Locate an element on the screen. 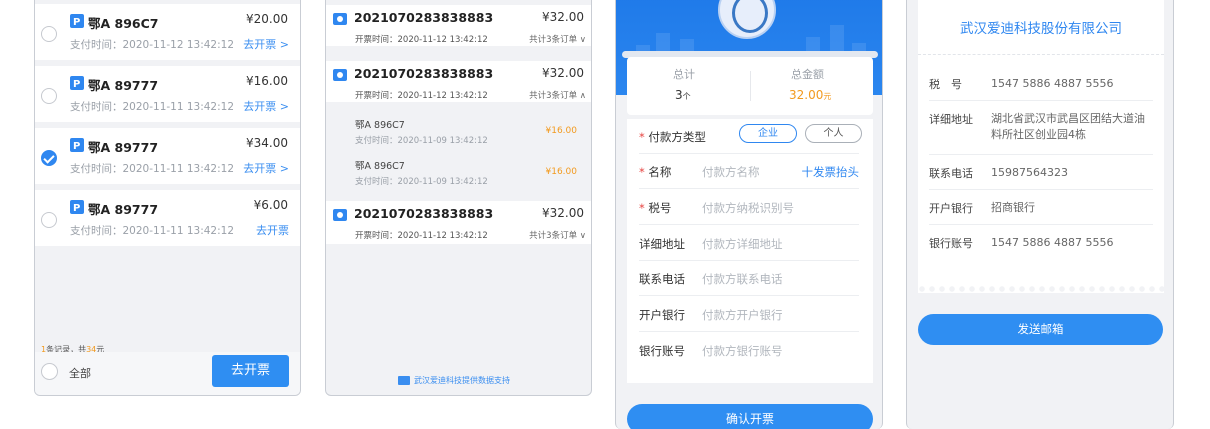 The image size is (1210, 429). payer-type-row: * 付款方类型 企业 个人 is located at coordinates (750, 136).